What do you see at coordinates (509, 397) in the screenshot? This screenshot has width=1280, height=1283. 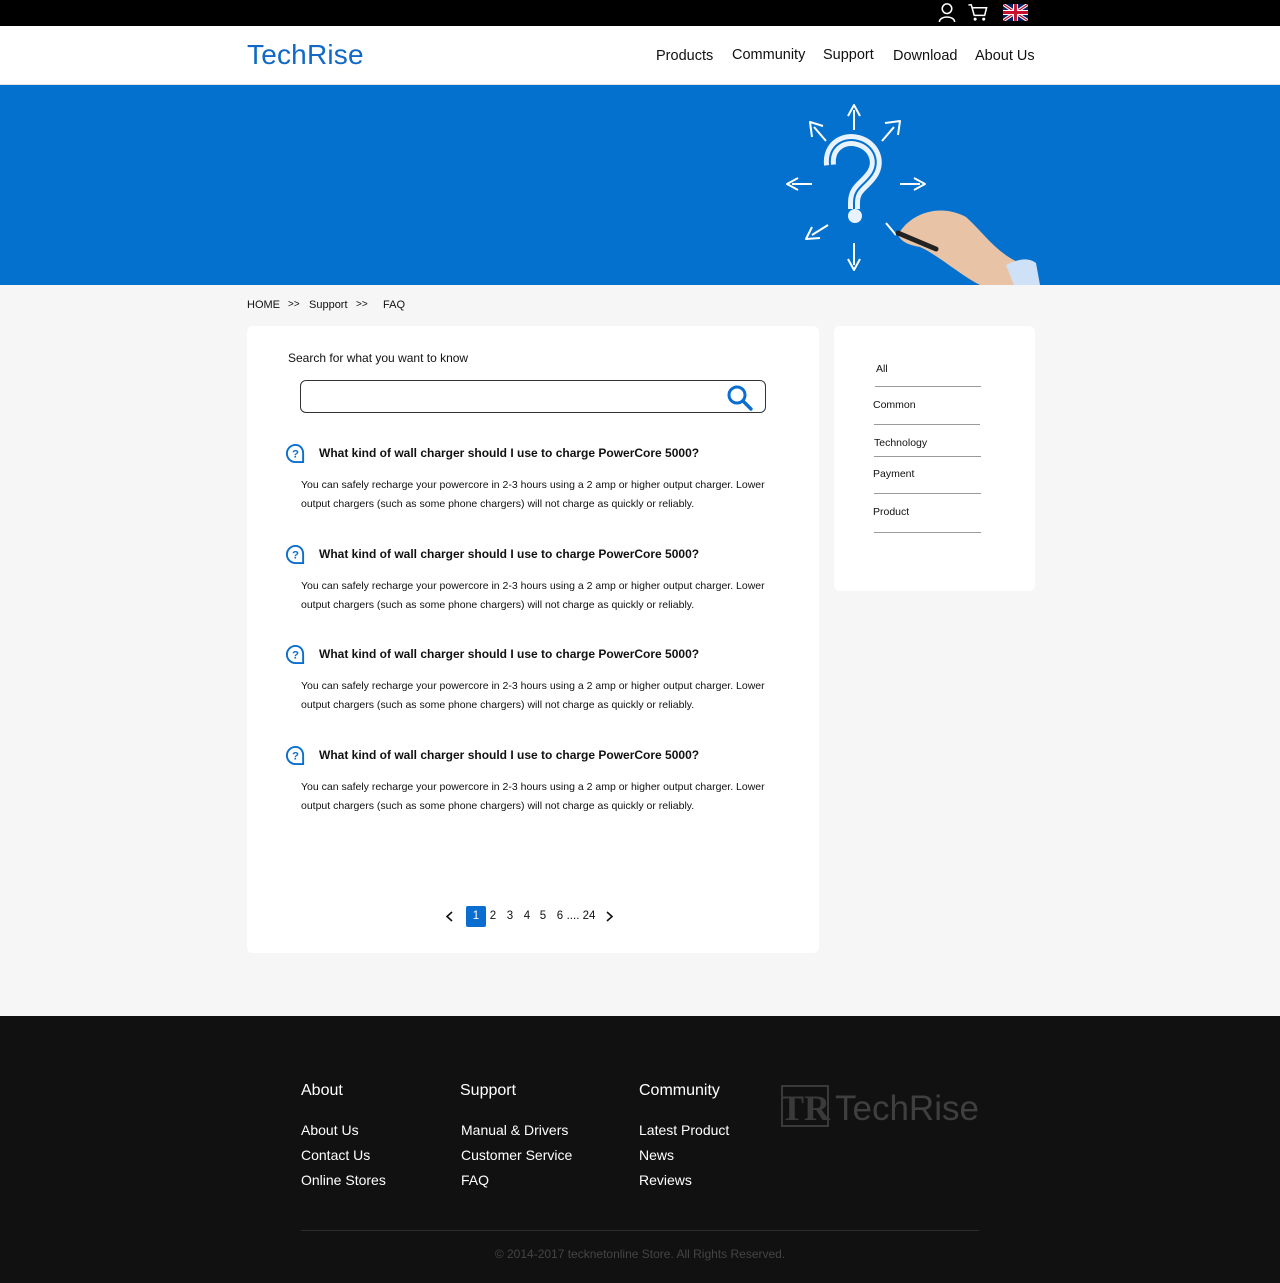 I see `search-input` at bounding box center [509, 397].